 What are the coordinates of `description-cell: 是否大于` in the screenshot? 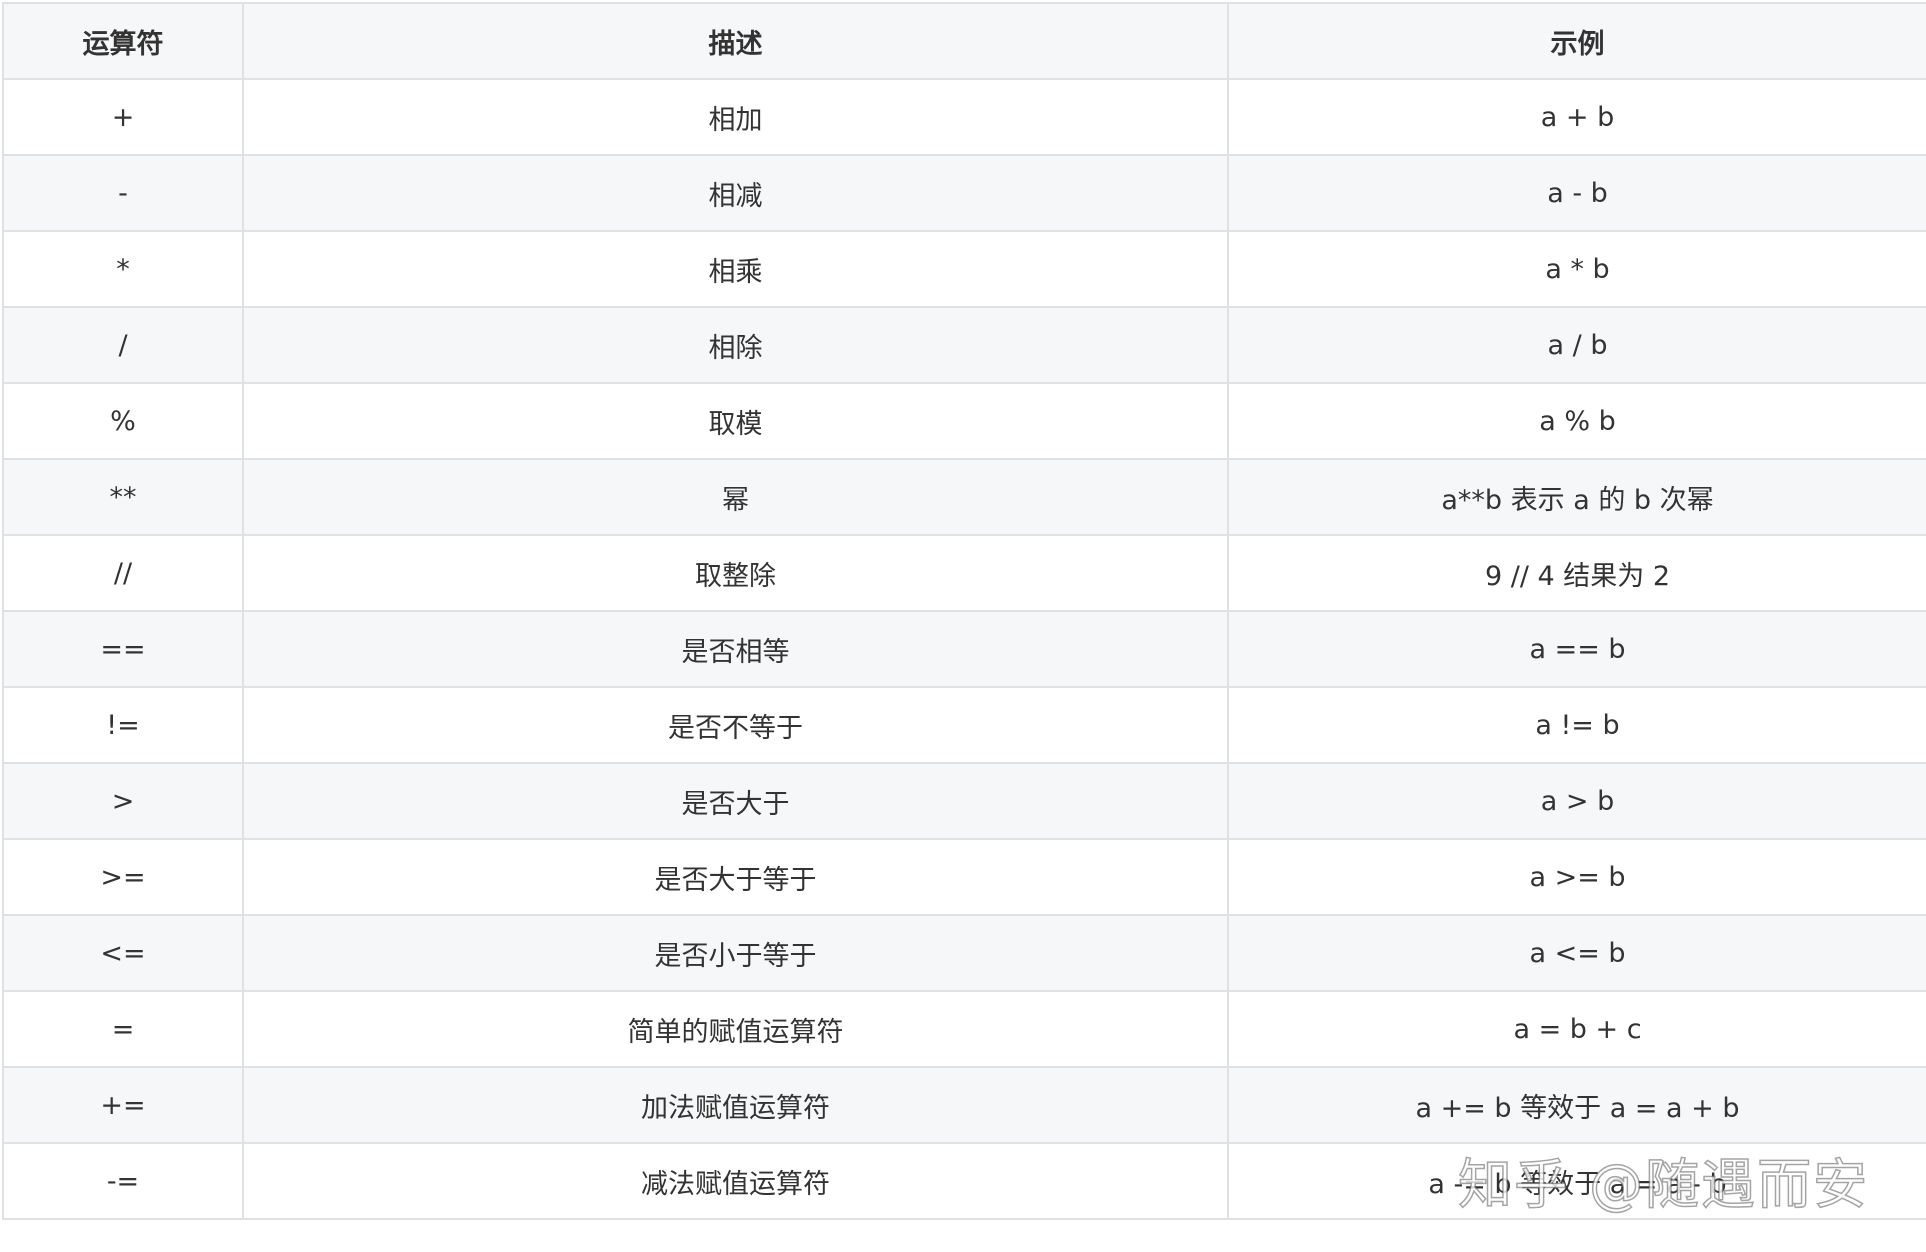 It's located at (735, 801).